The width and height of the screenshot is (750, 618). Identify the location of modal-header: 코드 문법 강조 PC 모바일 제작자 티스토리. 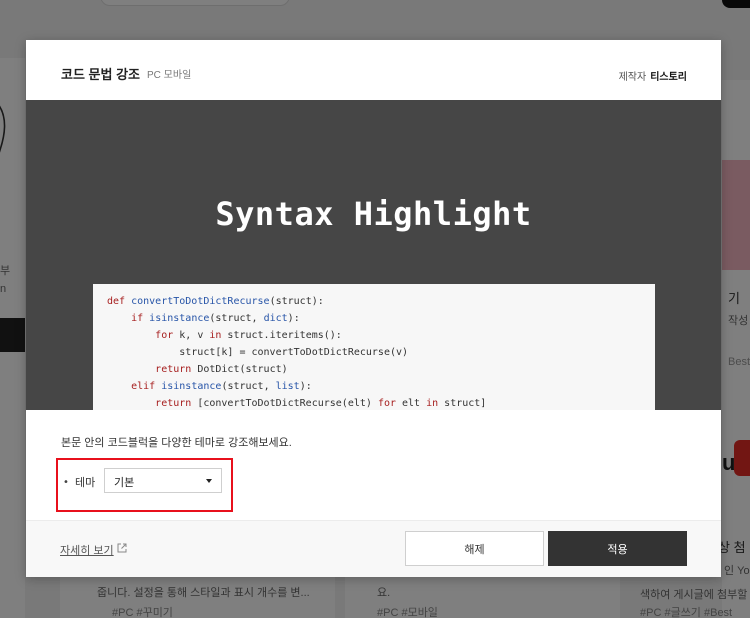
(373, 70).